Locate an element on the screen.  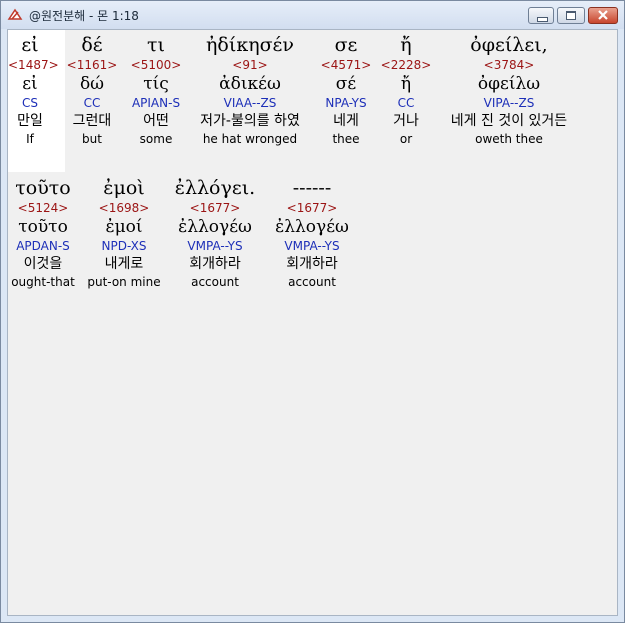
greek-word: δέ is located at coordinates (92, 45).